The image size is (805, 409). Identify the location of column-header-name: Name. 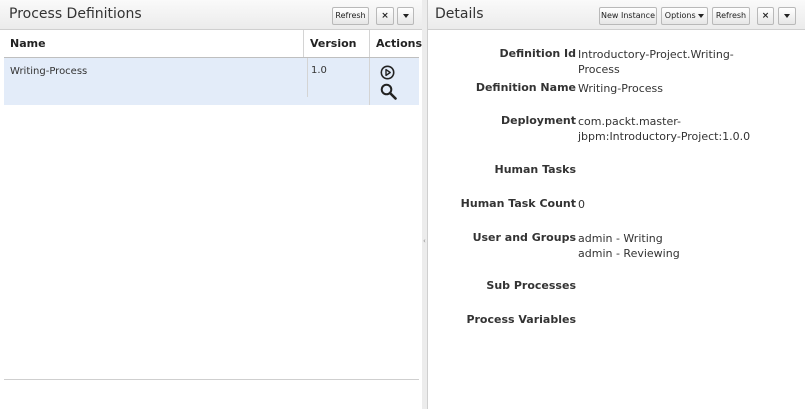
(153, 43).